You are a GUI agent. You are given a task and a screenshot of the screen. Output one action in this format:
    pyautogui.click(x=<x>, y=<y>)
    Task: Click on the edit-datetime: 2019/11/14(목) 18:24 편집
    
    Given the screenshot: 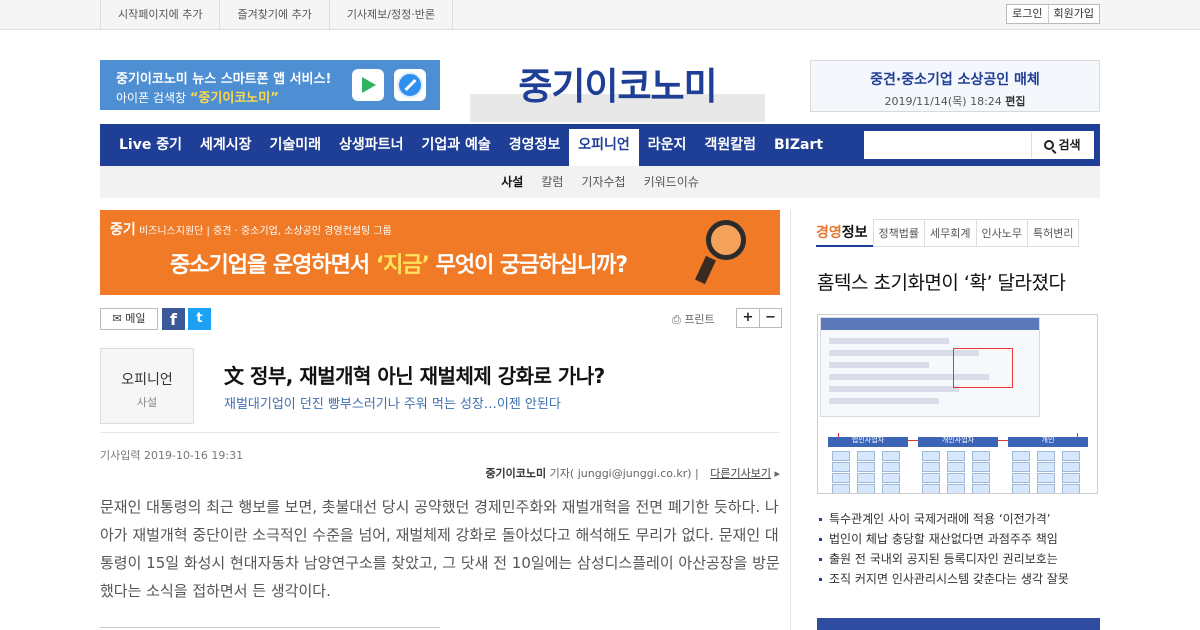 What is the action you would take?
    pyautogui.click(x=955, y=101)
    